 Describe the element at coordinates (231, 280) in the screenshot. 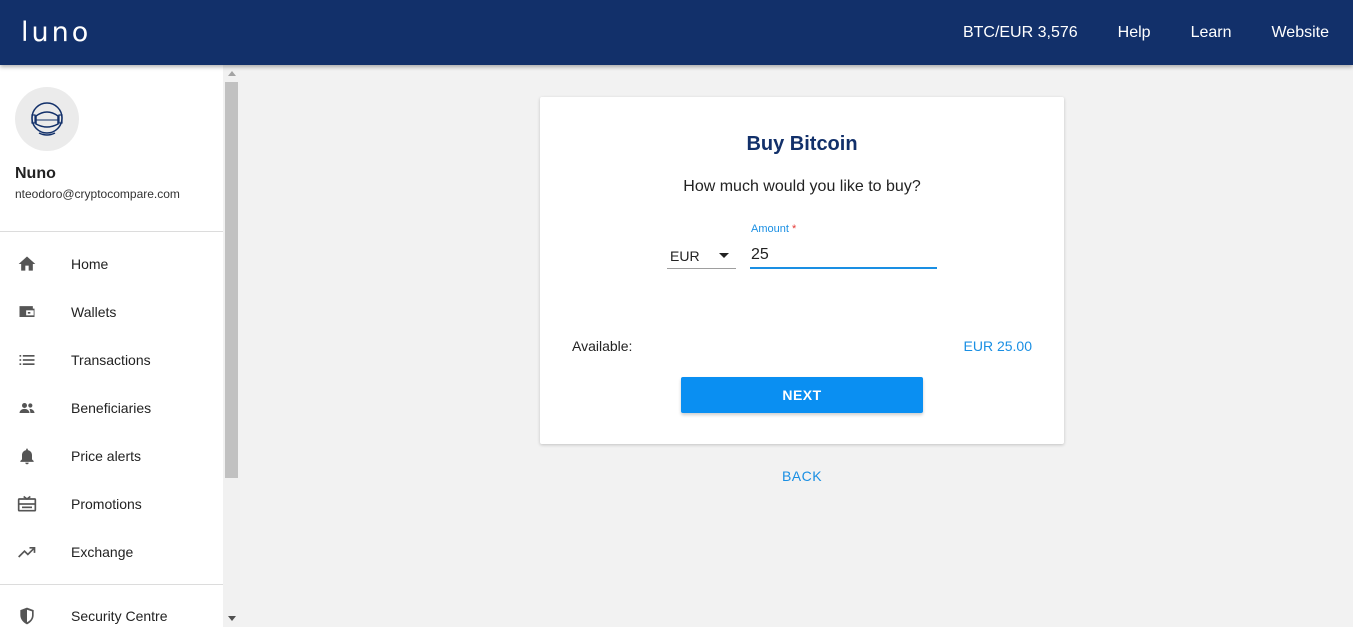

I see `scrollbar-thumb` at that location.